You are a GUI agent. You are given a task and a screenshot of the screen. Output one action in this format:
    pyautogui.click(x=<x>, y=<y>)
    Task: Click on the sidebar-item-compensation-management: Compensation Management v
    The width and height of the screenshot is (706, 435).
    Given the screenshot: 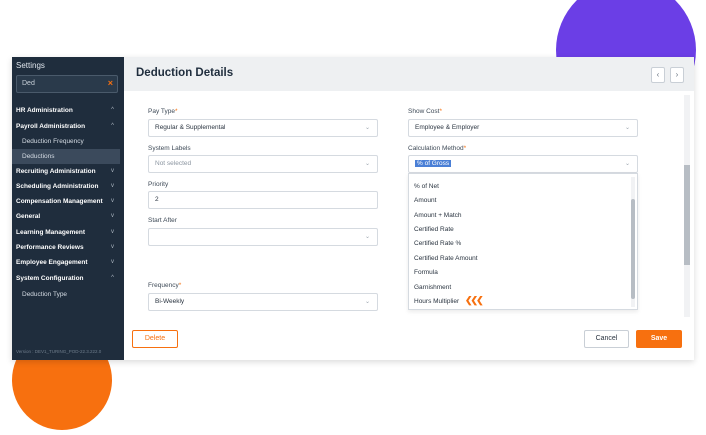 What is the action you would take?
    pyautogui.click(x=66, y=201)
    